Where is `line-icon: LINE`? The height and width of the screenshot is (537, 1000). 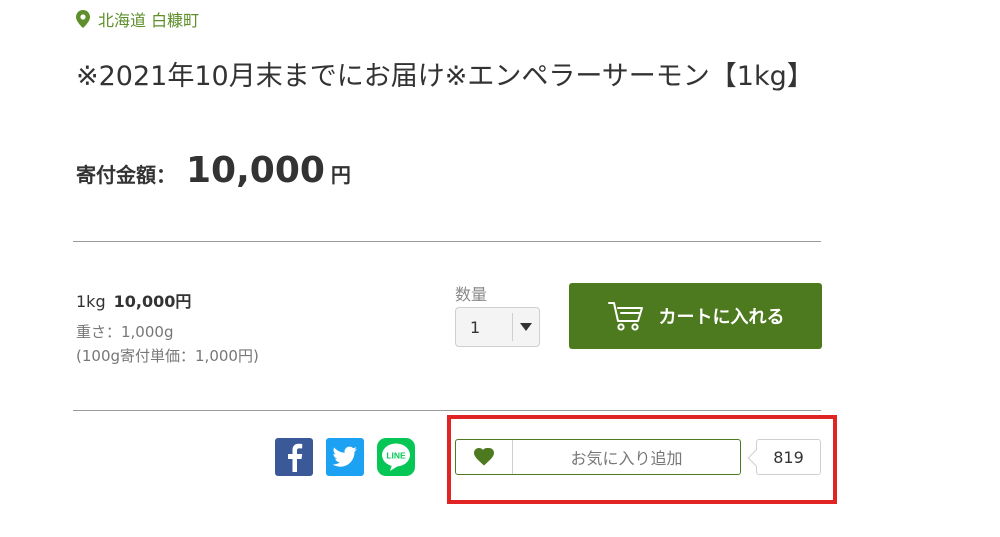 line-icon: LINE is located at coordinates (396, 457).